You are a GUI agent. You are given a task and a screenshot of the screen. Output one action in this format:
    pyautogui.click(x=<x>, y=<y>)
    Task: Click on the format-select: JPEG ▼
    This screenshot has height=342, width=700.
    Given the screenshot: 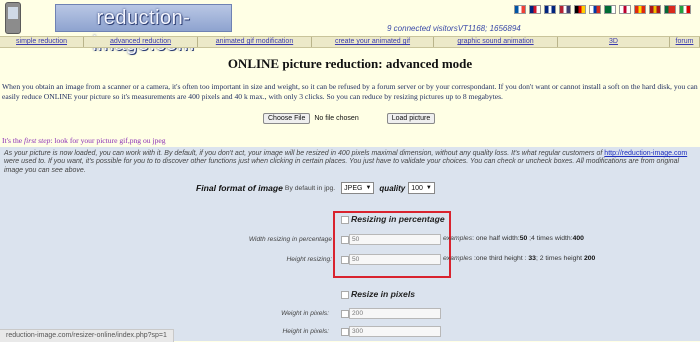 What is the action you would take?
    pyautogui.click(x=358, y=188)
    